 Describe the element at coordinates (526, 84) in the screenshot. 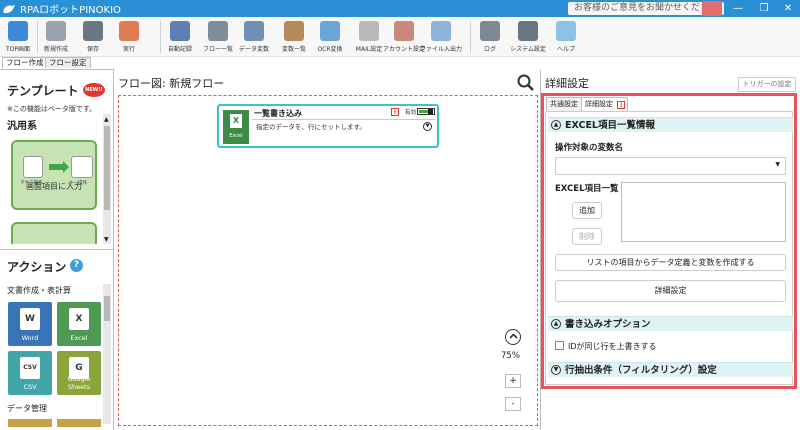

I see `search-icon` at that location.